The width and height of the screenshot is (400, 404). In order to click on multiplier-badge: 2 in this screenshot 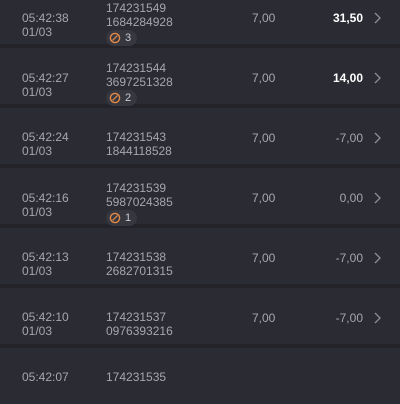, I will do `click(122, 98)`.